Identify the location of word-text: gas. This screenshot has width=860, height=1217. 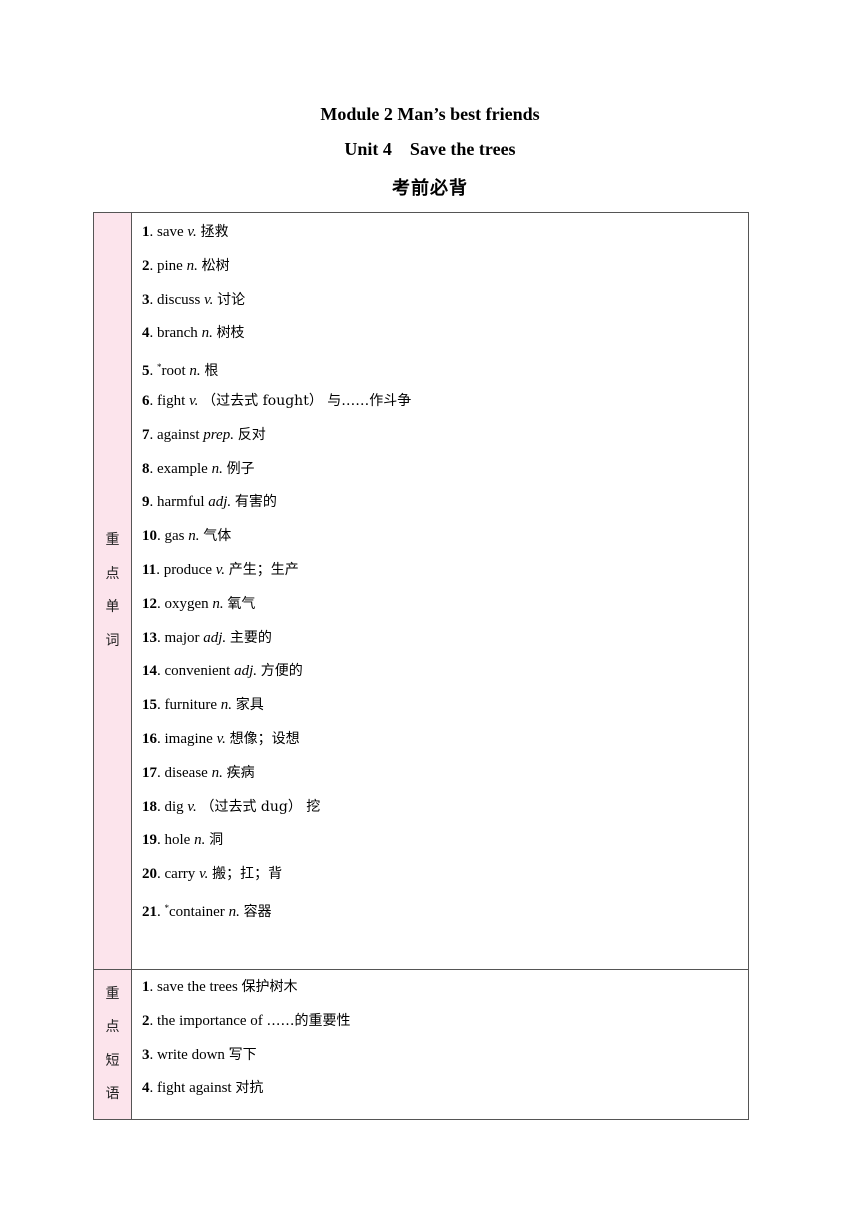
(174, 536).